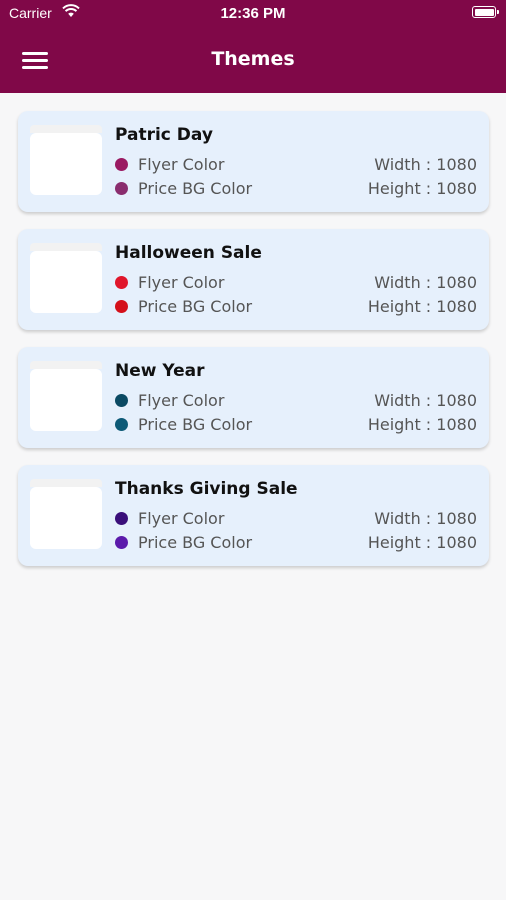 The image size is (506, 900). What do you see at coordinates (160, 371) in the screenshot?
I see `theme-name: New Year` at bounding box center [160, 371].